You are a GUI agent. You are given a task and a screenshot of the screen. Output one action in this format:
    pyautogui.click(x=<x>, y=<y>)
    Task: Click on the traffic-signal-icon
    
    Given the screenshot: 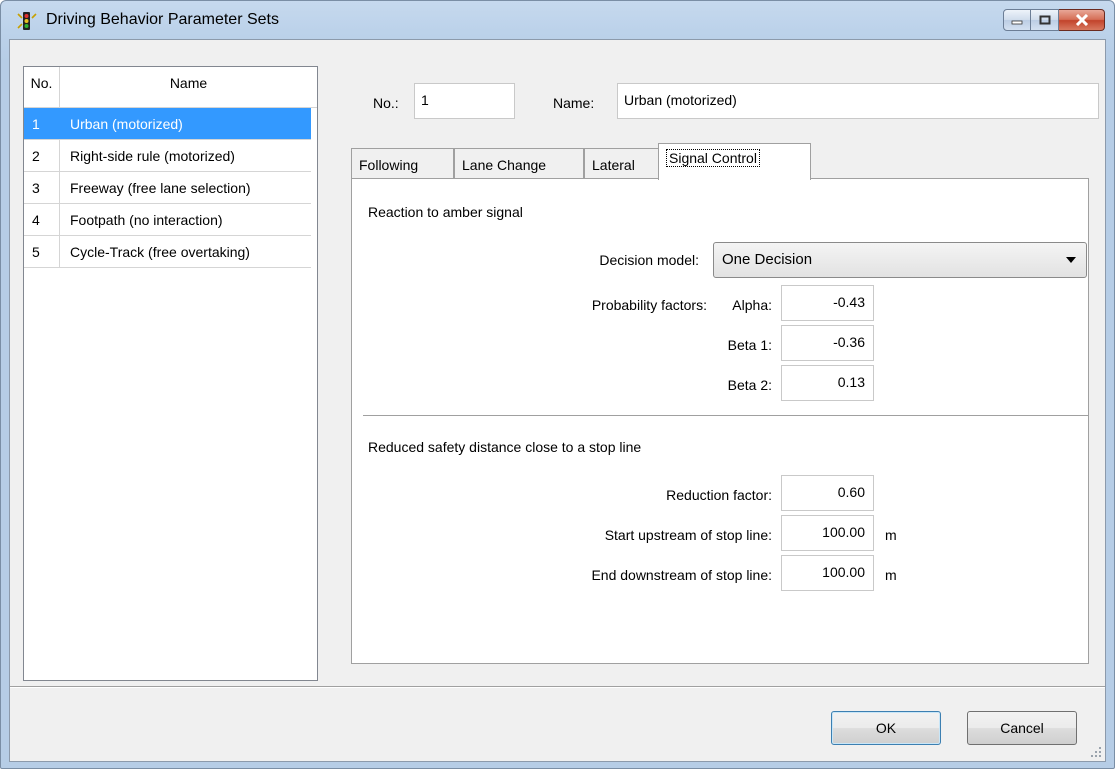 What is the action you would take?
    pyautogui.click(x=27, y=21)
    